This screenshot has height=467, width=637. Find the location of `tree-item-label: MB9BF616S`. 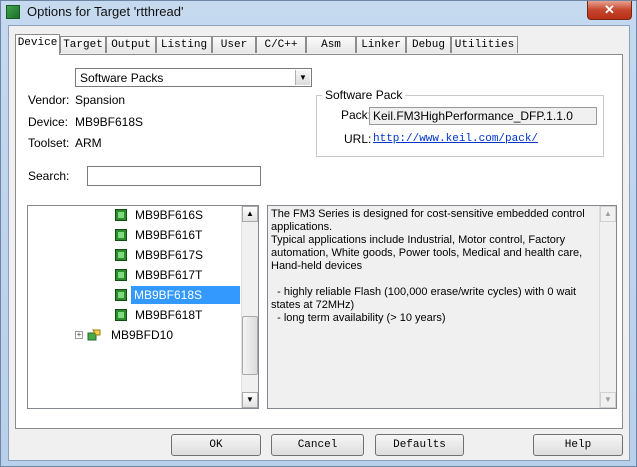

tree-item-label: MB9BF616S is located at coordinates (169, 215).